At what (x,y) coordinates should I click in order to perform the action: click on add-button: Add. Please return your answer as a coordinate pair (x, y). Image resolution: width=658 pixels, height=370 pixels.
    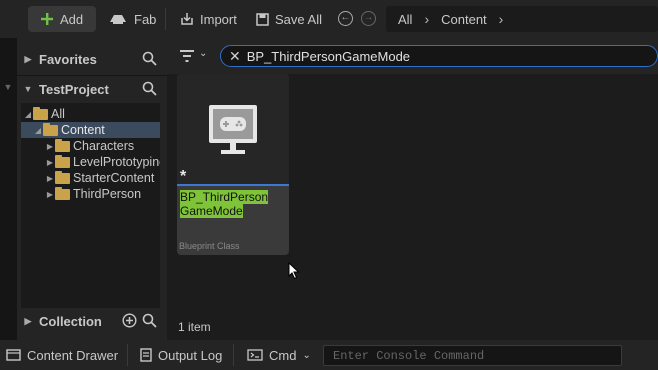
    Looking at the image, I should click on (62, 19).